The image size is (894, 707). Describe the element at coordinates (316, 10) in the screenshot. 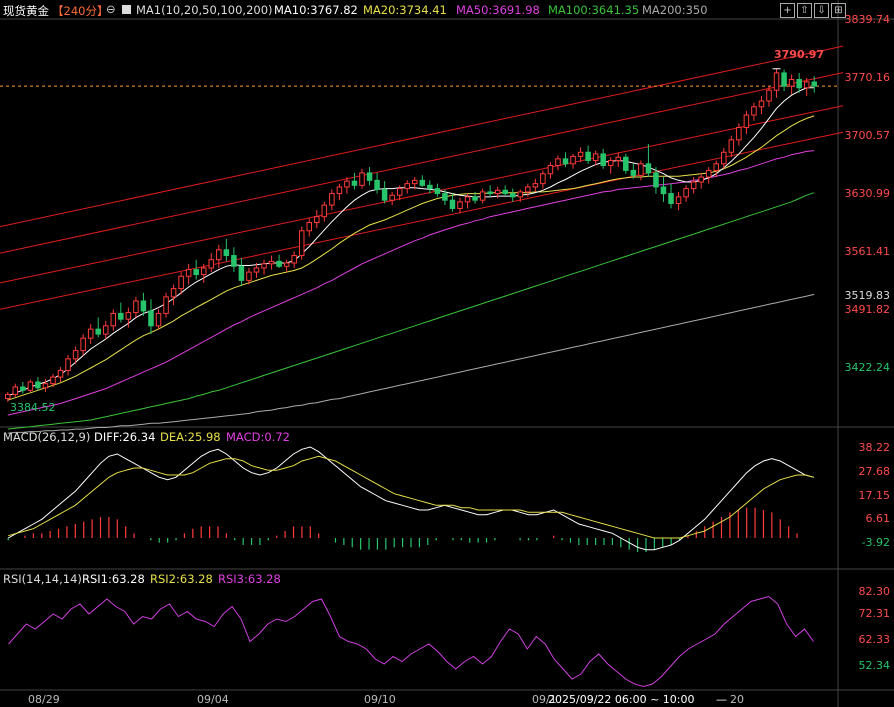

I see `ma10-value: MA10:3767.82` at that location.